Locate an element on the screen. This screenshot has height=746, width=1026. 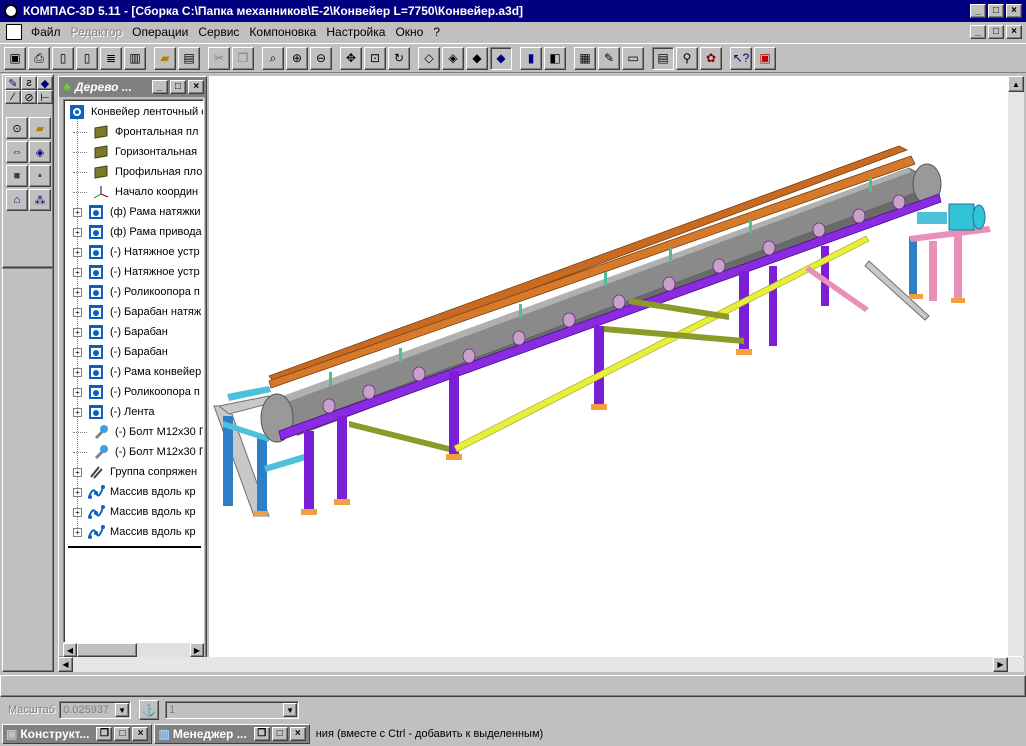
tree-item: Начало координ is located at coordinates (133, 192).